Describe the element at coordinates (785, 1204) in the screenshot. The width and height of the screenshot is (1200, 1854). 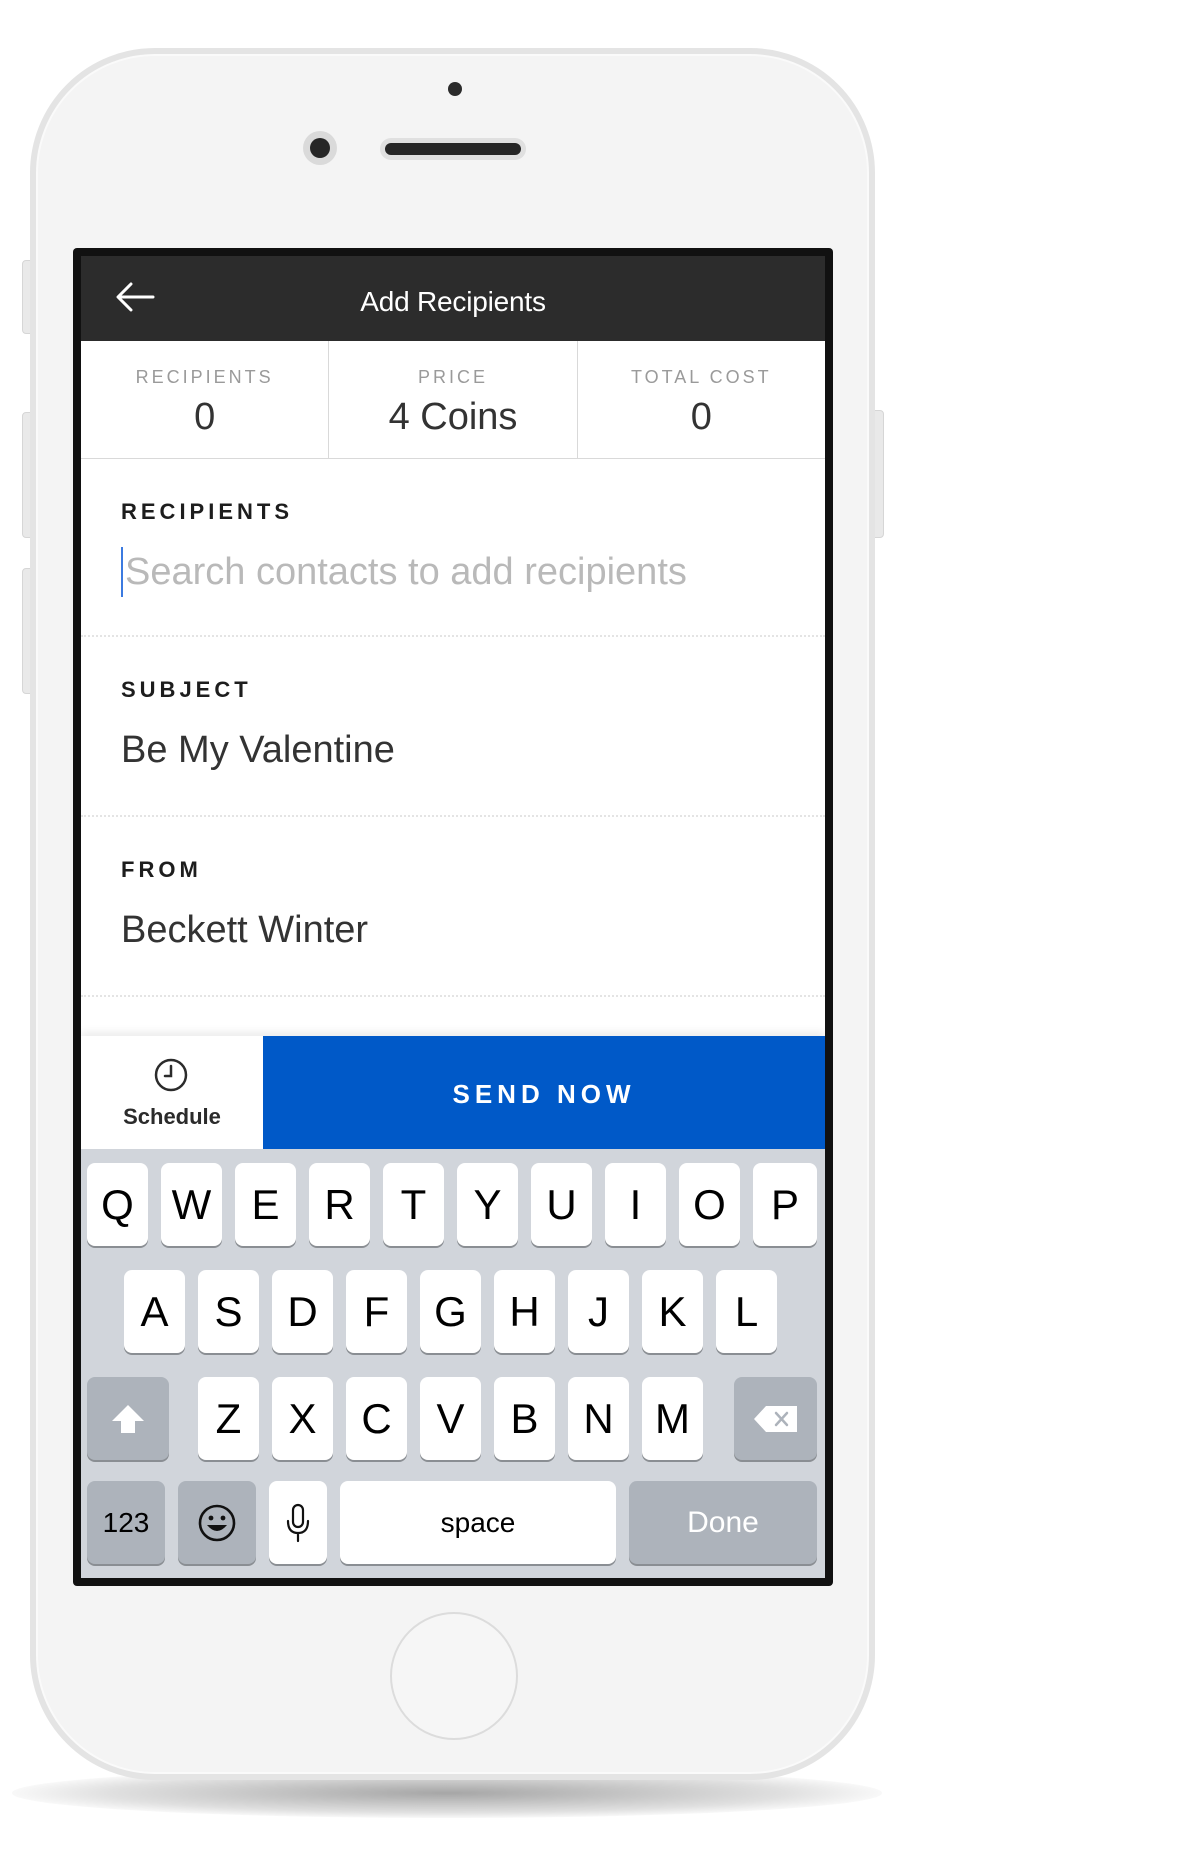
I see `key-p: P` at that location.